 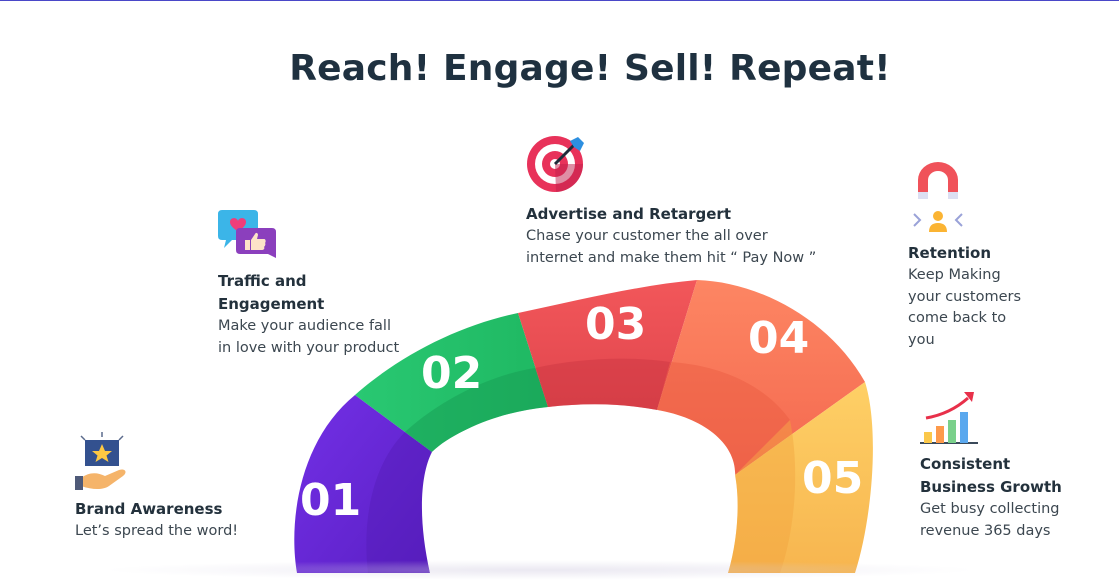 What do you see at coordinates (949, 418) in the screenshot?
I see `growth-chart-icon` at bounding box center [949, 418].